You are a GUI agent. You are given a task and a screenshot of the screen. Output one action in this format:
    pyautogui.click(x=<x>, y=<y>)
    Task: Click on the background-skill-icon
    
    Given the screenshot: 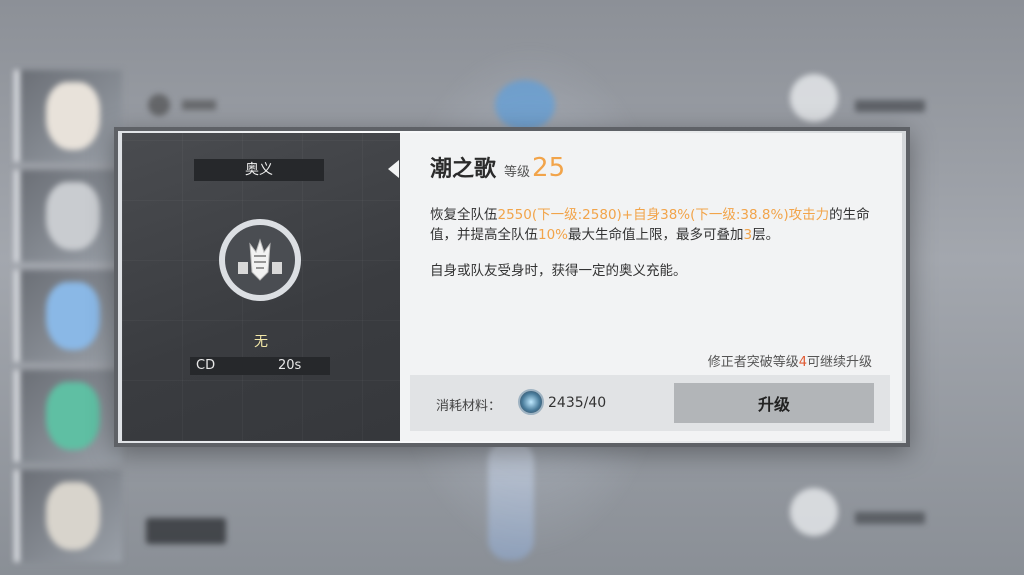 What is the action you would take?
    pyautogui.click(x=814, y=98)
    